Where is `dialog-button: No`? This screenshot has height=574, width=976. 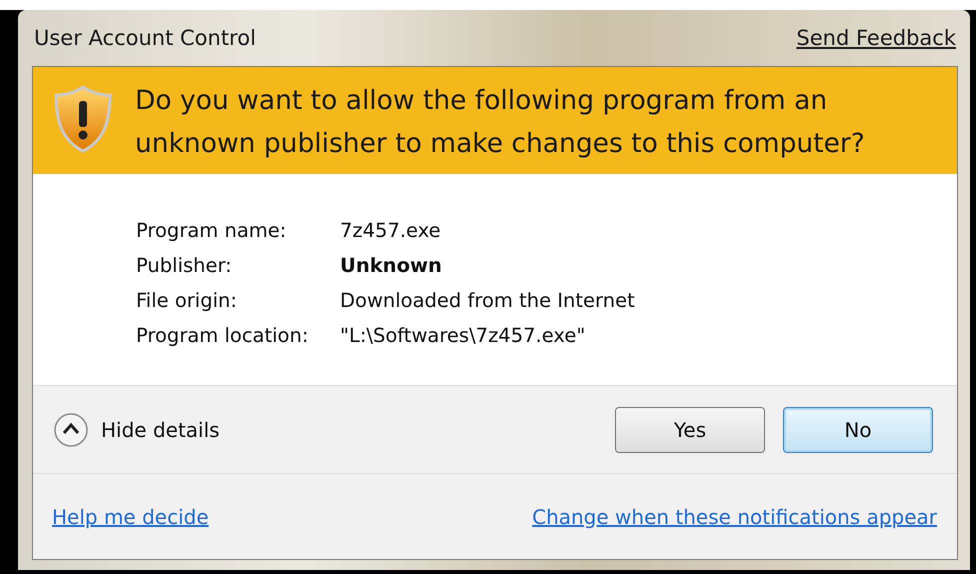 dialog-button: No is located at coordinates (858, 429).